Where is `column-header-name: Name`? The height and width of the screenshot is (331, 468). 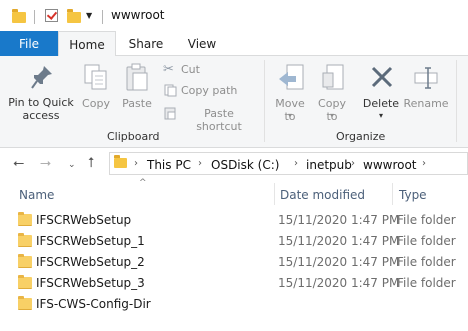
column-header-name: Name is located at coordinates (36, 195).